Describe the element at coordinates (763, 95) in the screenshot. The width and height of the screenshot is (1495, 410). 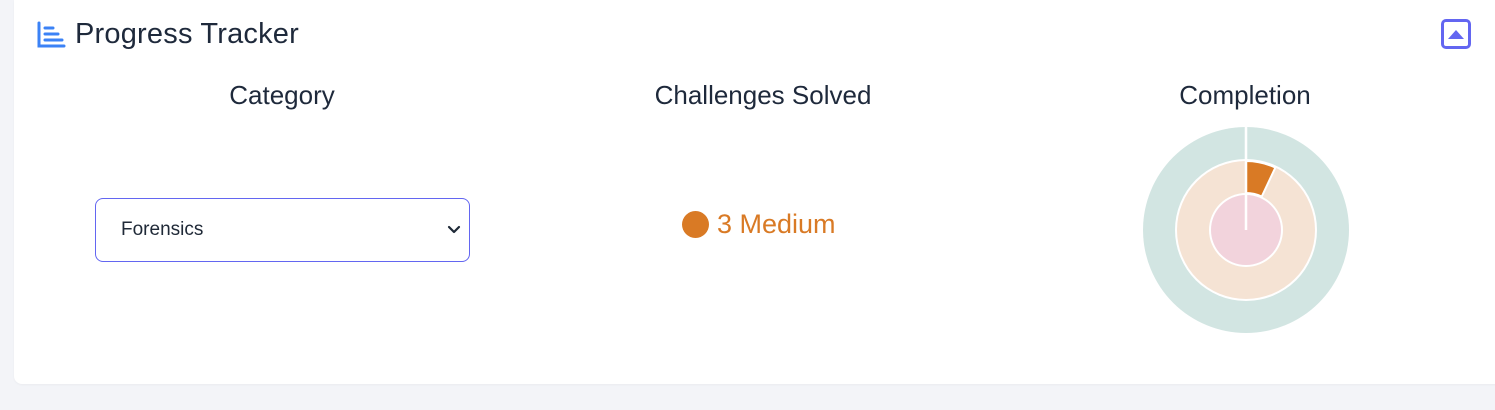
I see `challenges-solved-heading: Challenges Solved` at that location.